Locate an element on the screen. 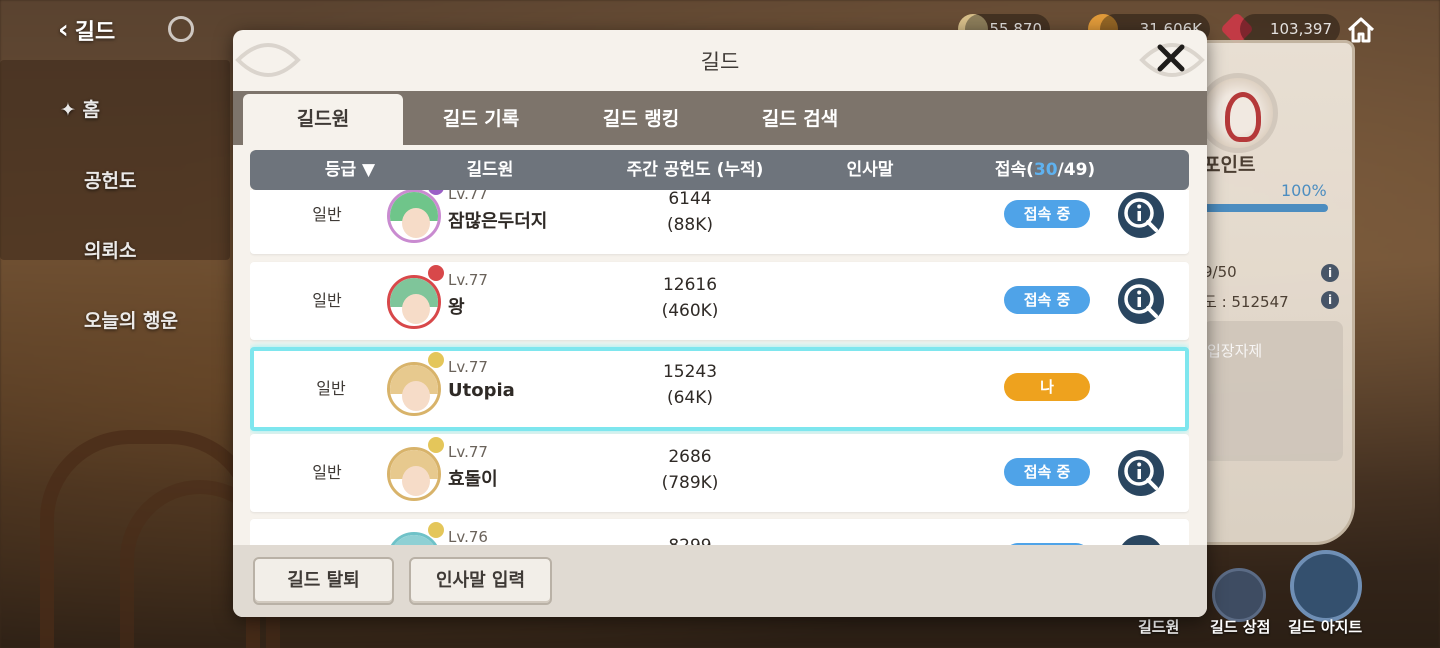 This screenshot has width=1440, height=648. left-nav: ‹ 길드 is located at coordinates (143, 30).